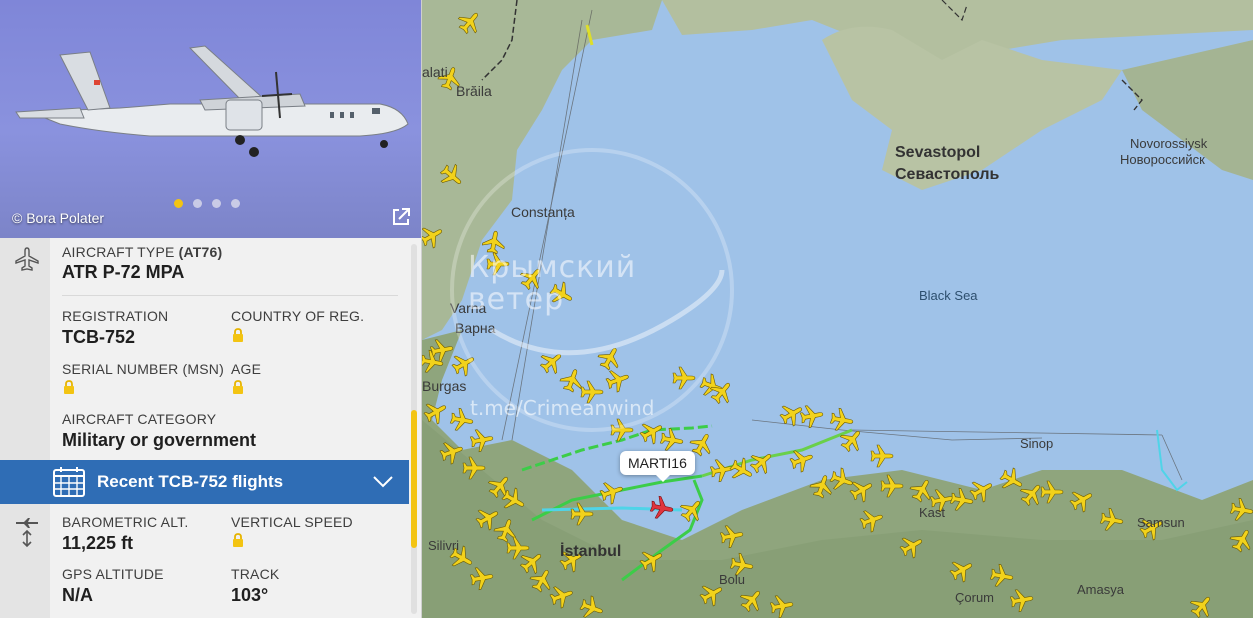 The height and width of the screenshot is (618, 1253). What do you see at coordinates (552, 267) in the screenshot?
I see `watermark-text: Крымский` at bounding box center [552, 267].